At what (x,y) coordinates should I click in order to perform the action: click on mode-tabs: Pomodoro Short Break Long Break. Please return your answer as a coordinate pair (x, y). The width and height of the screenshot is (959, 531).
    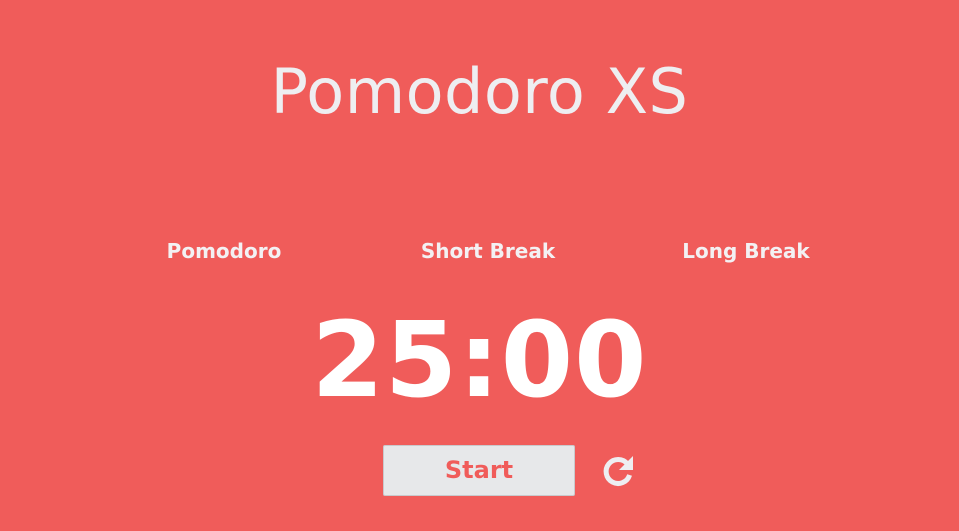
    Looking at the image, I should click on (479, 251).